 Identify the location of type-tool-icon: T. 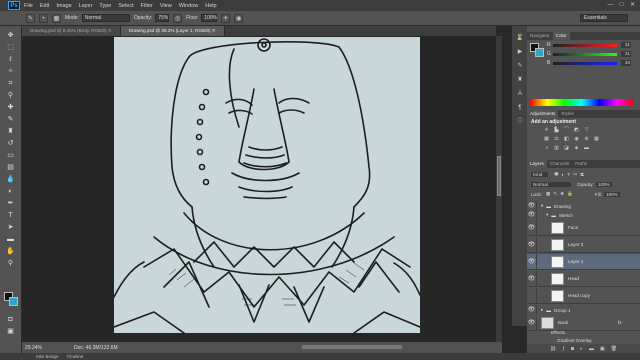
(10, 215).